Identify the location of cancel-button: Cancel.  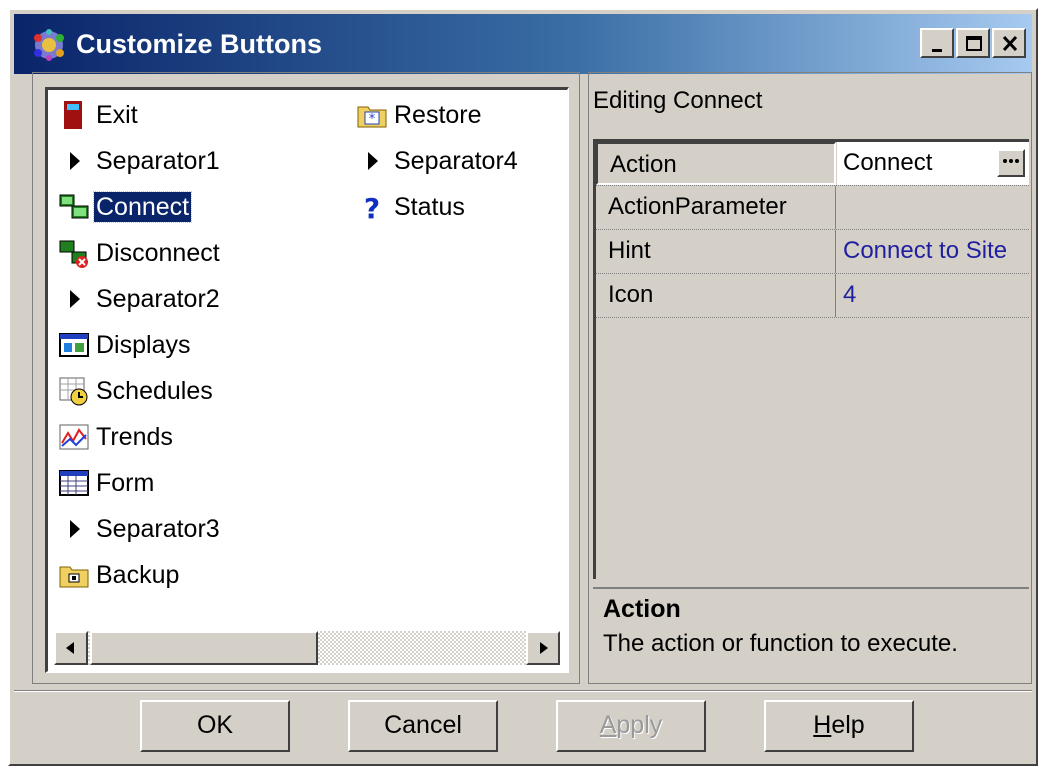
(423, 726).